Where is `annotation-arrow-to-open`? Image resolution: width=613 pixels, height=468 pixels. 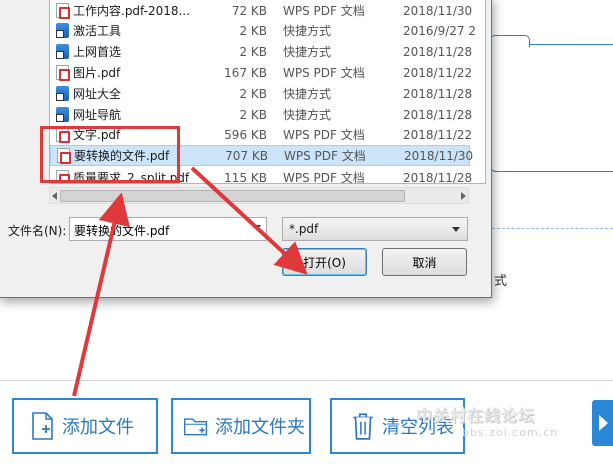 annotation-arrow-to-open is located at coordinates (249, 220).